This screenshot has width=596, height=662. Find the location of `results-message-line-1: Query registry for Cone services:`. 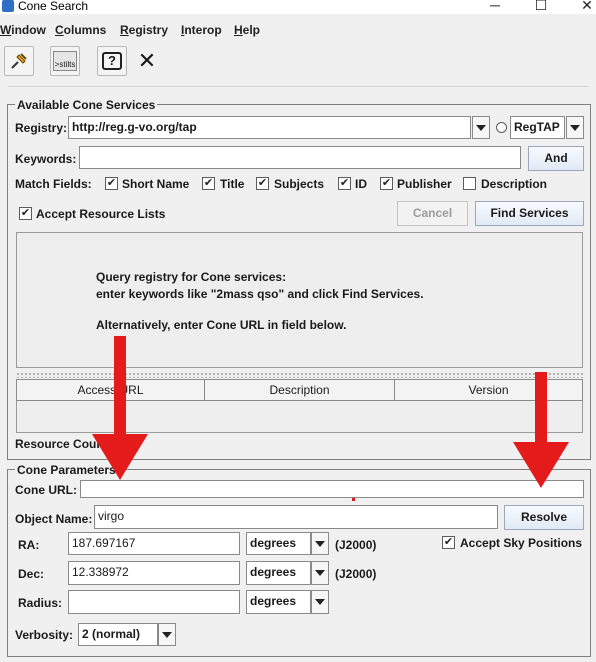

results-message-line-1: Query registry for Cone services: is located at coordinates (191, 277).